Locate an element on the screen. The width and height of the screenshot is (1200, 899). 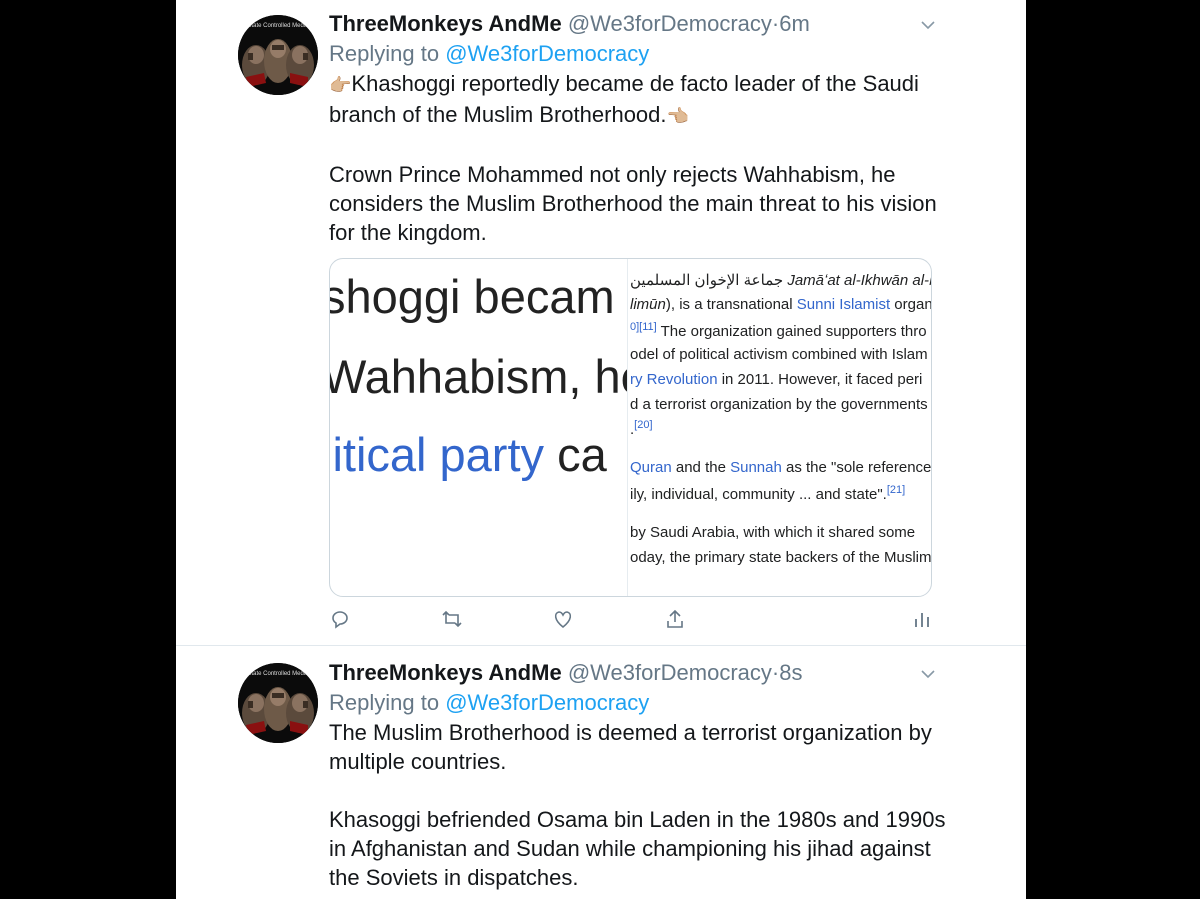
wiki-citation: 0][11] is located at coordinates (643, 327).